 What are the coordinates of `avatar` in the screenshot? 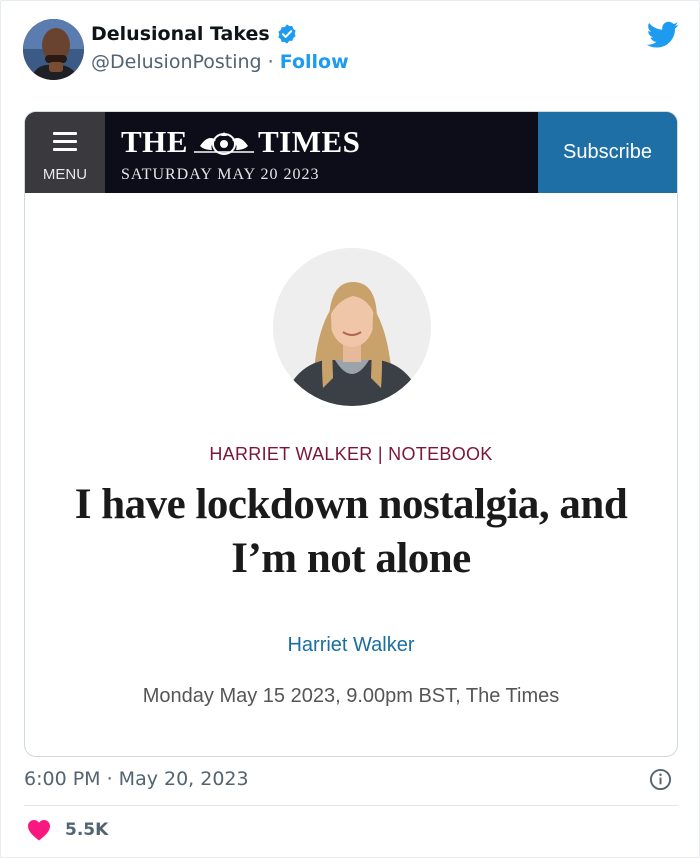 It's located at (53, 49).